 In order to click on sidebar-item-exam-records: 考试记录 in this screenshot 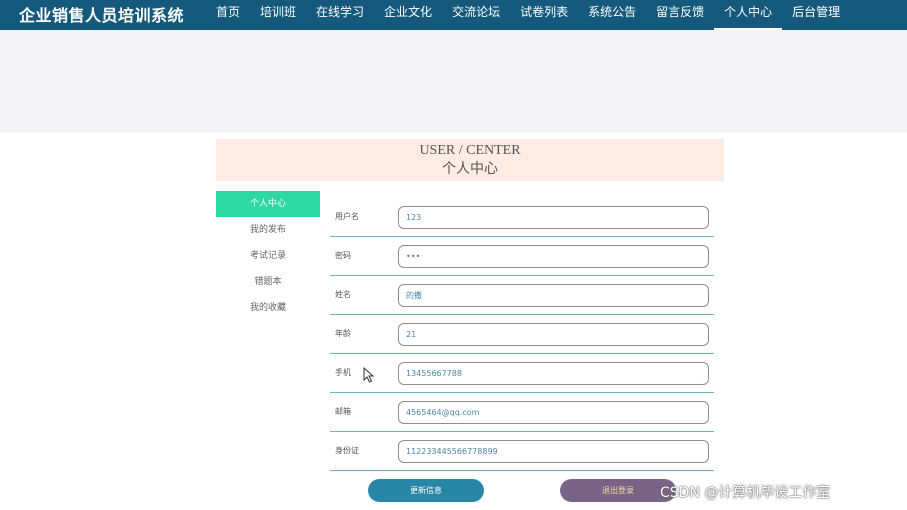, I will do `click(268, 256)`.